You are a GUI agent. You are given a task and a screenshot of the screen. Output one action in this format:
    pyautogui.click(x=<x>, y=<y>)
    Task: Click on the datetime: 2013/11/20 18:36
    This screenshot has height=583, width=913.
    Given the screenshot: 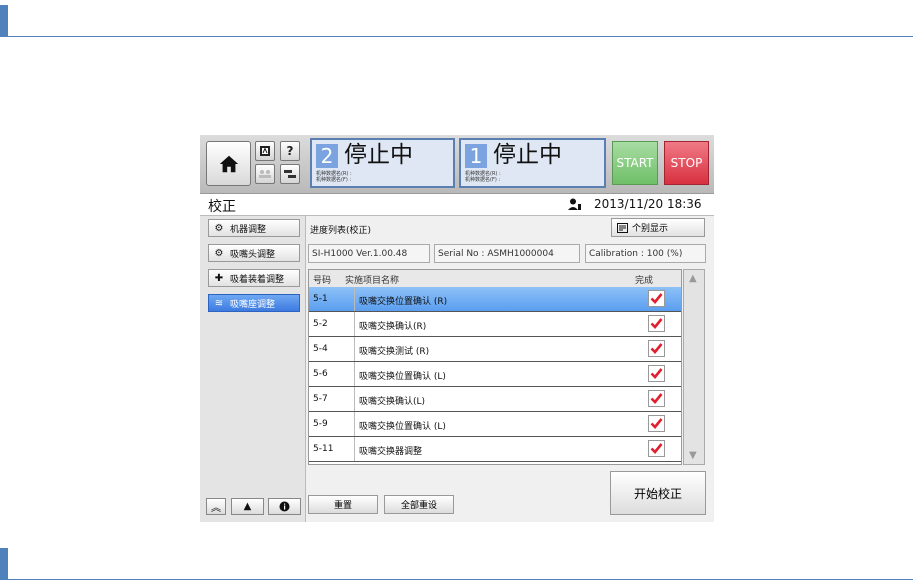 What is the action you would take?
    pyautogui.click(x=648, y=204)
    